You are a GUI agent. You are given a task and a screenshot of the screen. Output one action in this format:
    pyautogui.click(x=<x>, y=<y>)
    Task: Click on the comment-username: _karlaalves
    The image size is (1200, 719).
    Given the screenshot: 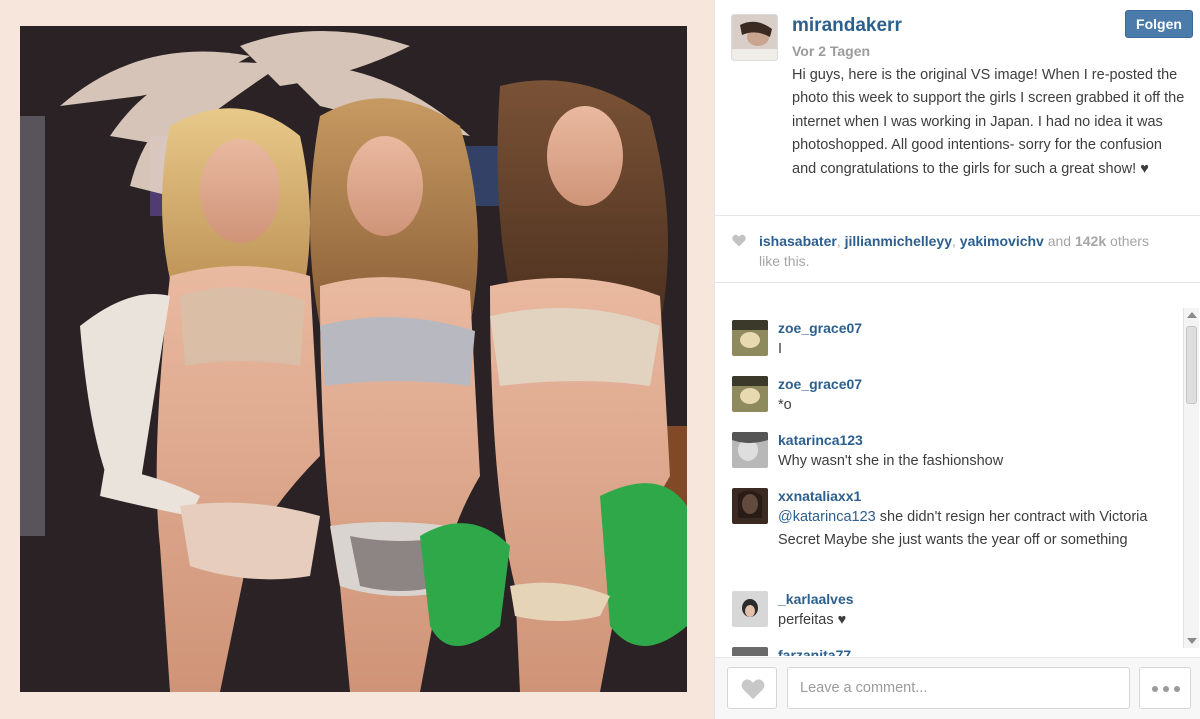 What is the action you would take?
    pyautogui.click(x=816, y=599)
    